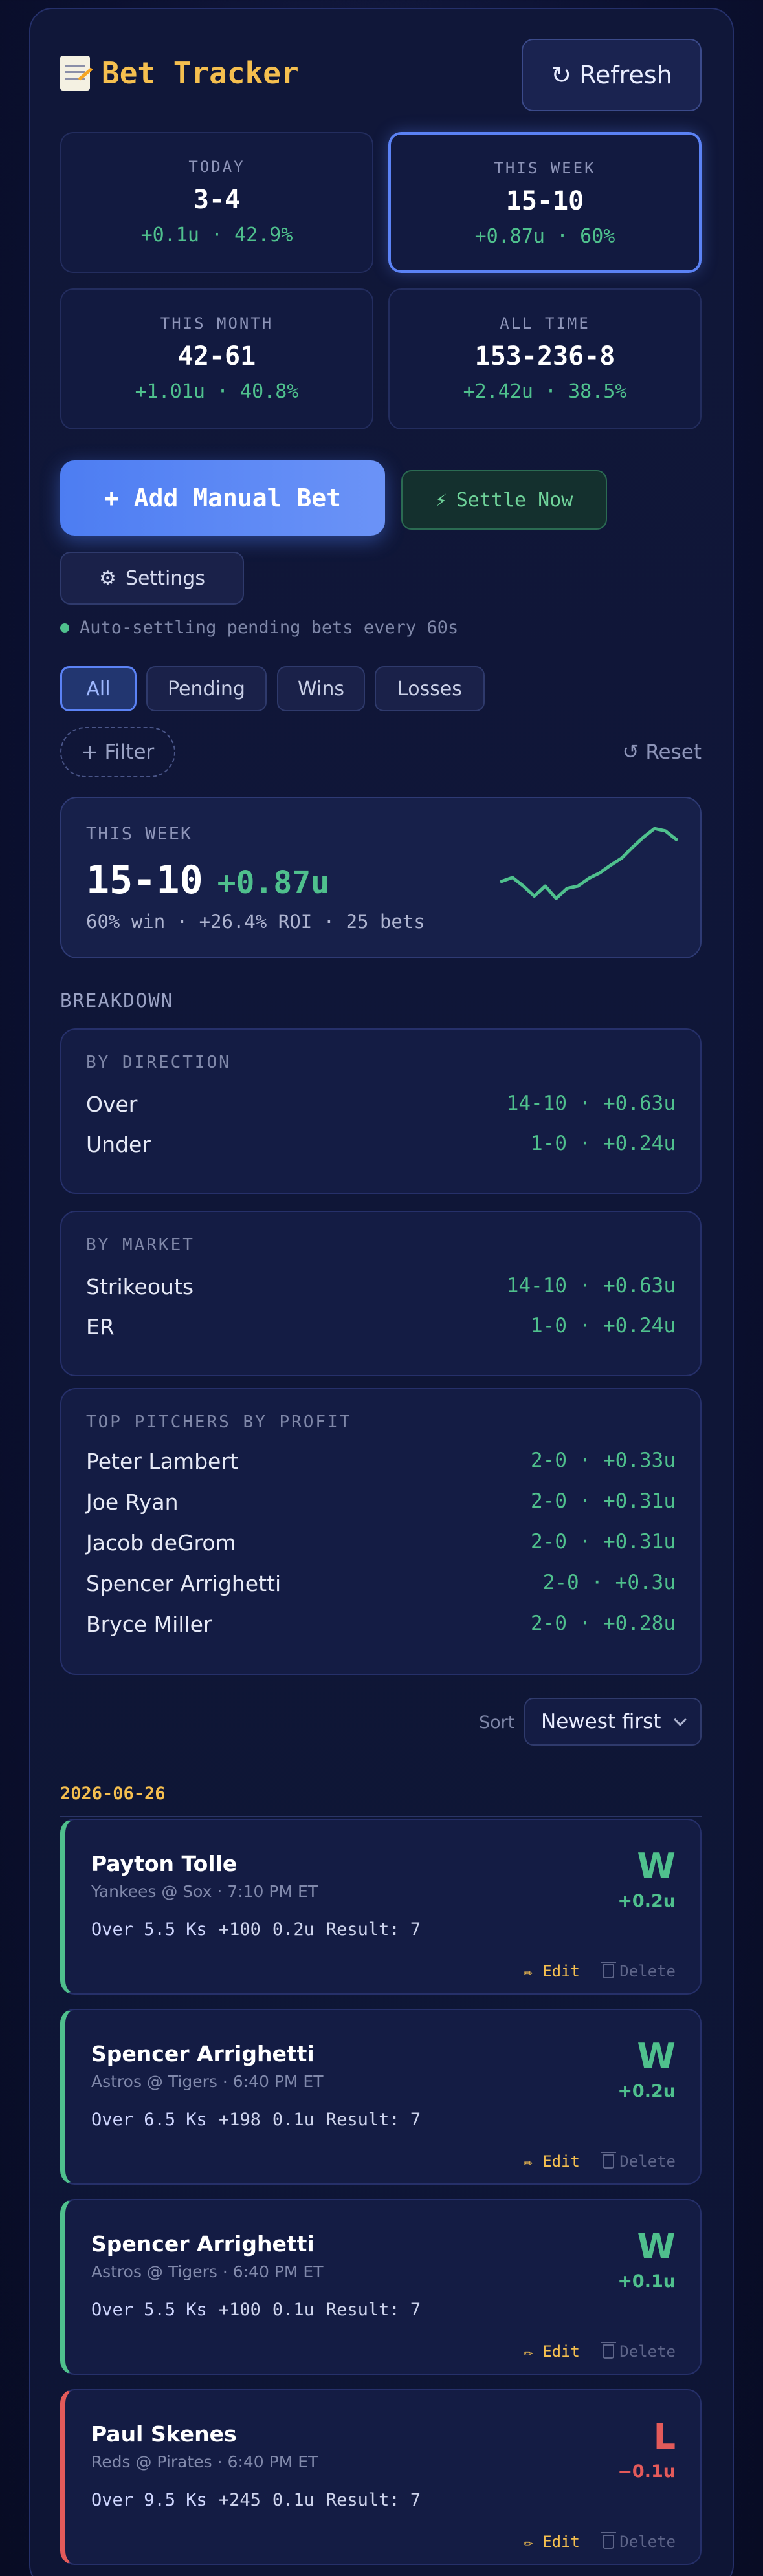 Image resolution: width=763 pixels, height=2576 pixels. I want to click on breakdown-row-name: Over, so click(112, 1104).